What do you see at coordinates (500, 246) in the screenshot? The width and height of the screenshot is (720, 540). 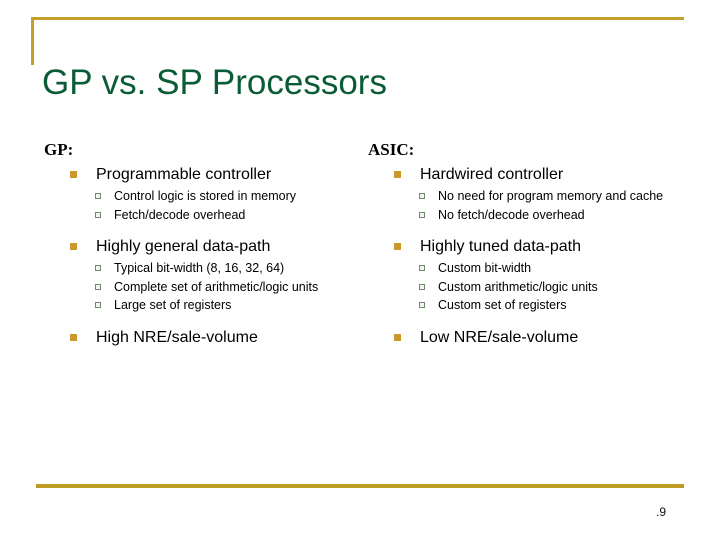 I see `bullet-level1-label: Highly tuned data-path` at bounding box center [500, 246].